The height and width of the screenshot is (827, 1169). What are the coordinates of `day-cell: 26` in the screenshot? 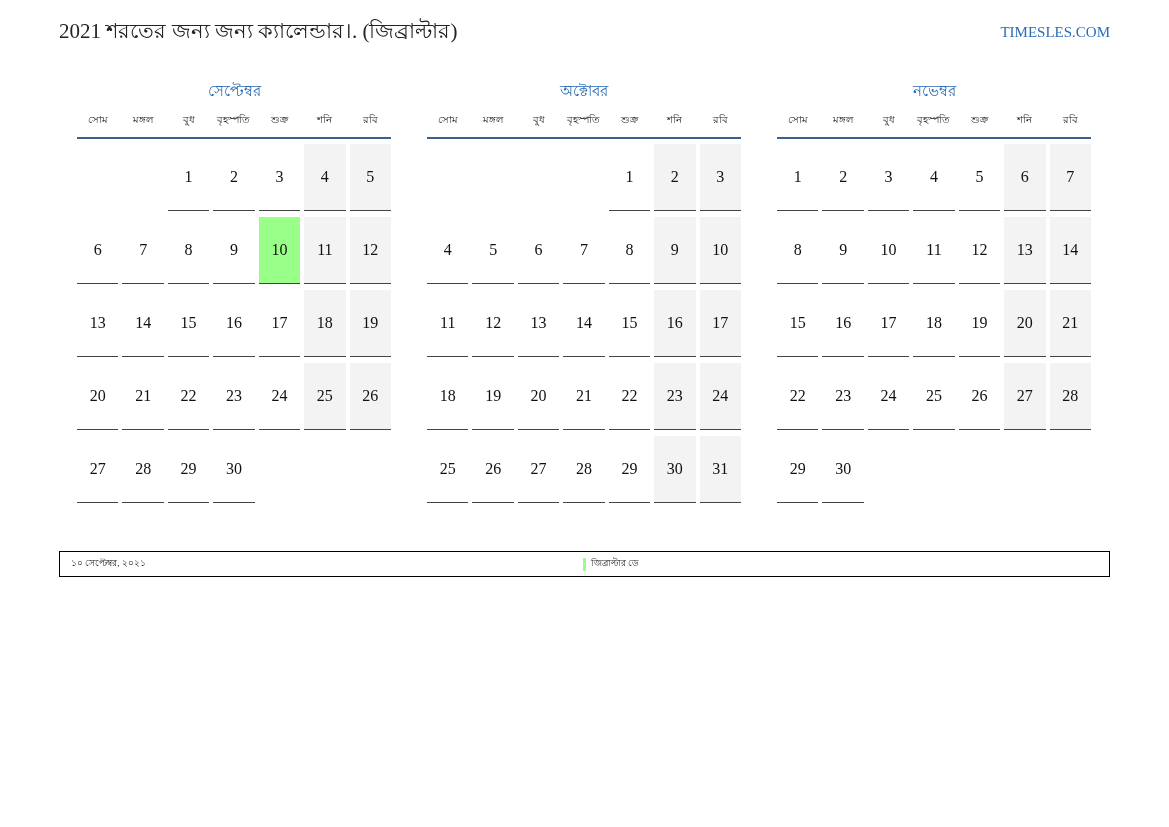 It's located at (370, 396).